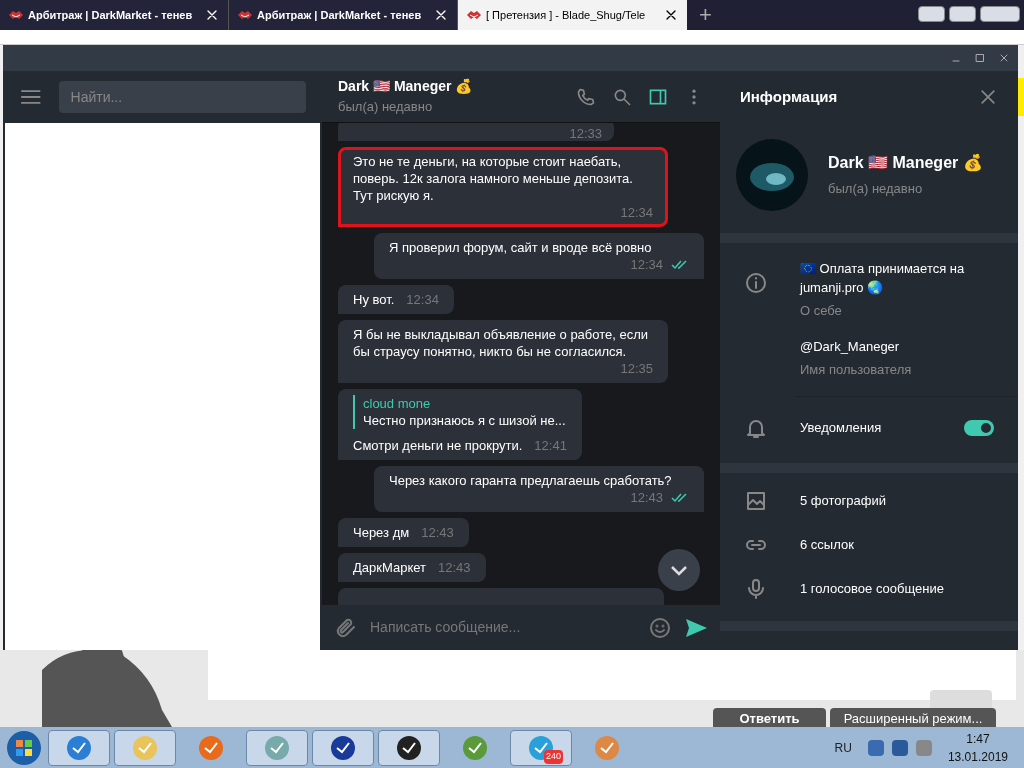  Describe the element at coordinates (905, 163) in the screenshot. I see `profile-name: Dark 🇺🇸 Maneger 💰` at that location.